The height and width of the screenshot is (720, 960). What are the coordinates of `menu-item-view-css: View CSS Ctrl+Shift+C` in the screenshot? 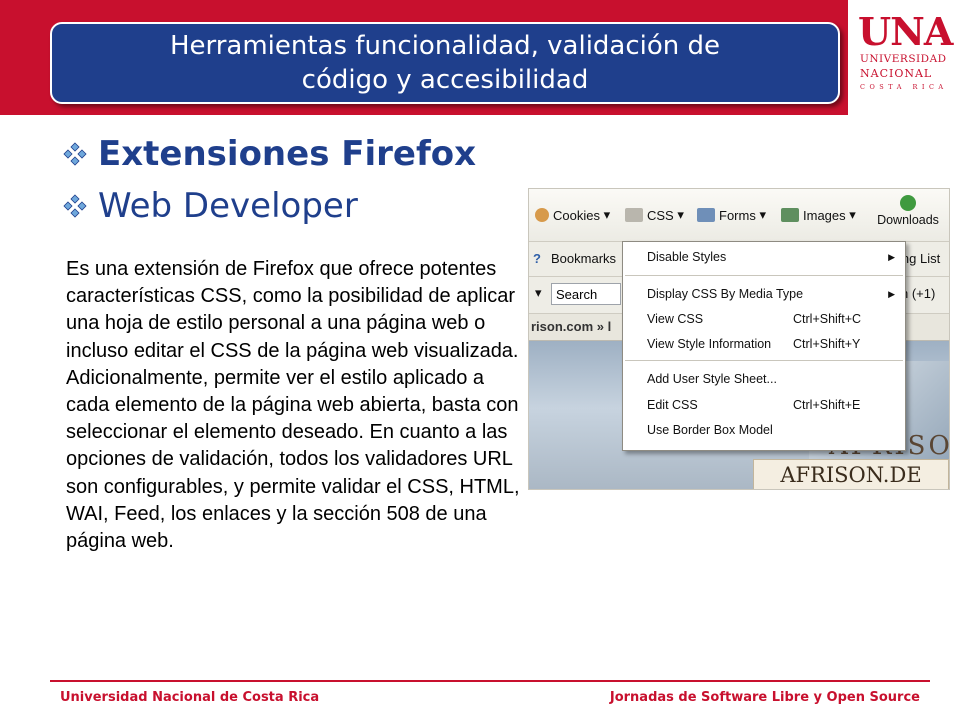 It's located at (771, 319).